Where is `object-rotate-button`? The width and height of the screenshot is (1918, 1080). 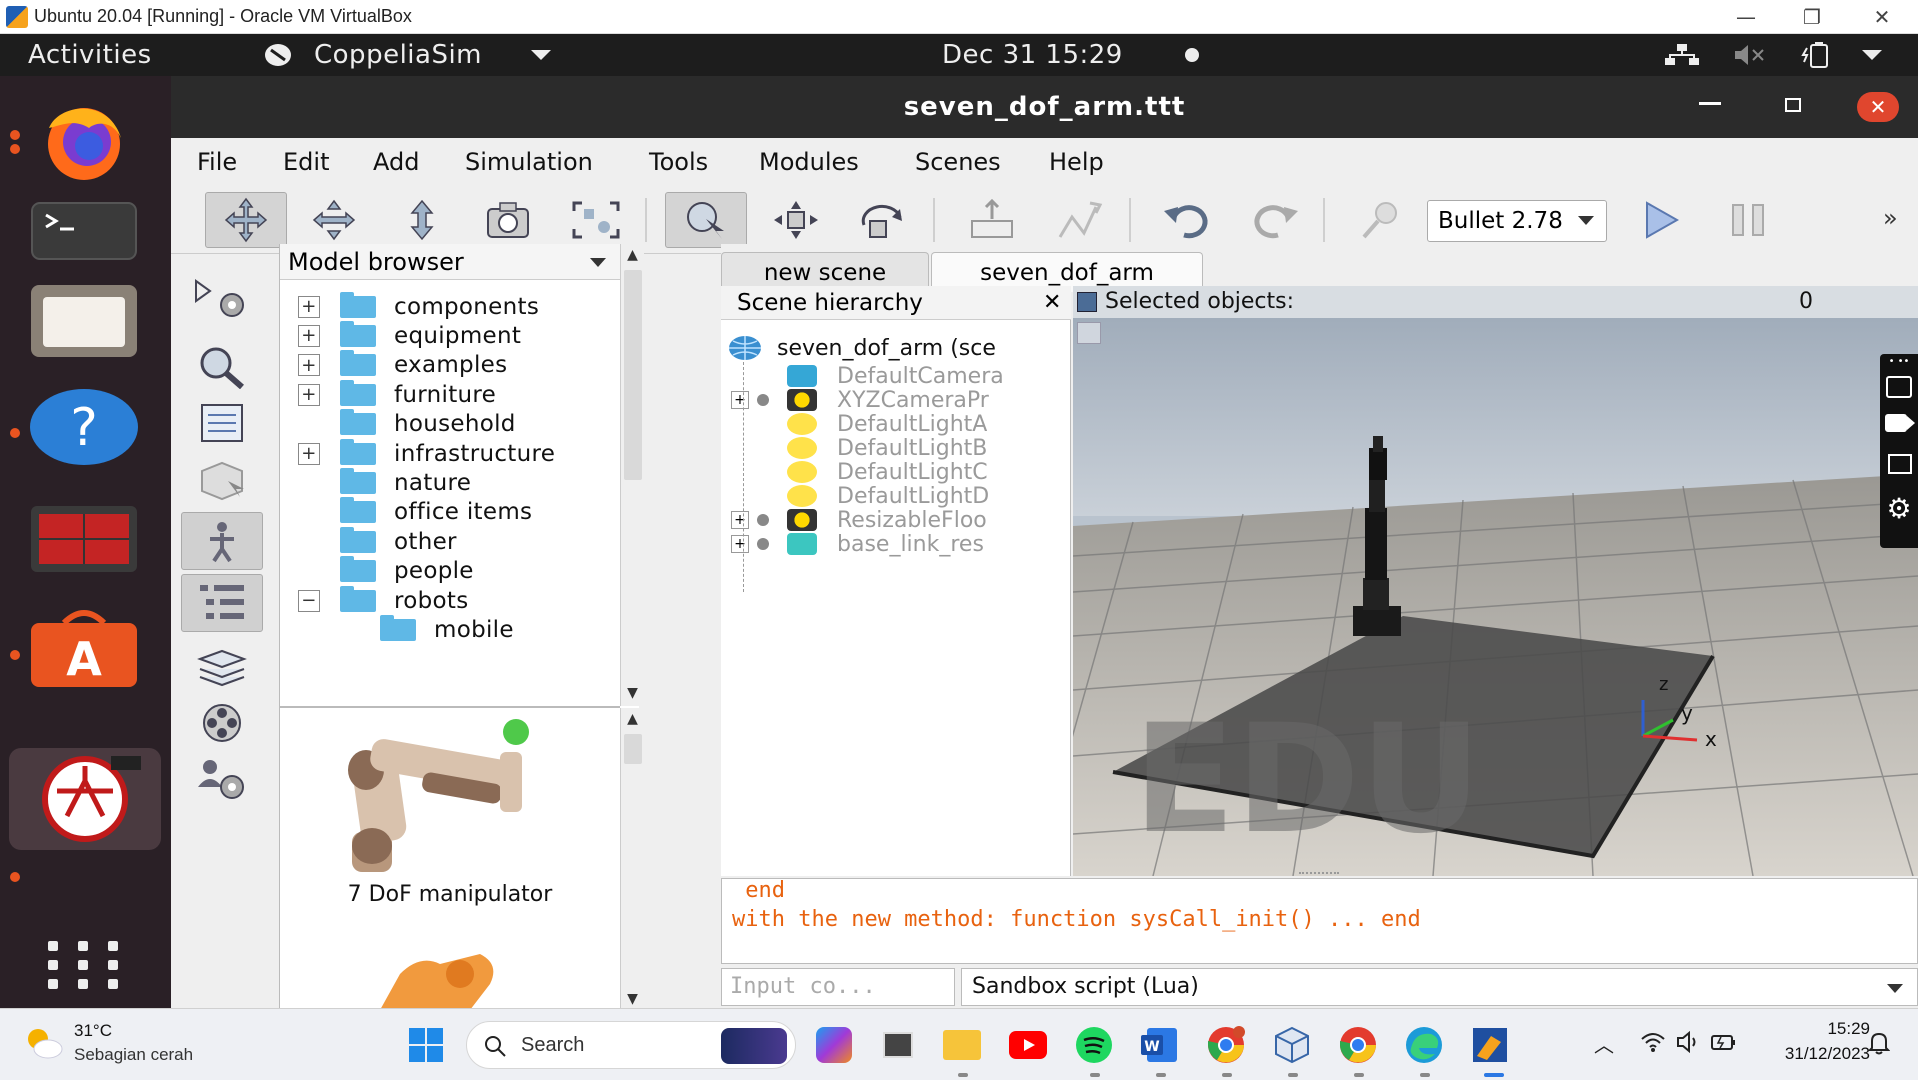
object-rotate-button is located at coordinates (882, 220).